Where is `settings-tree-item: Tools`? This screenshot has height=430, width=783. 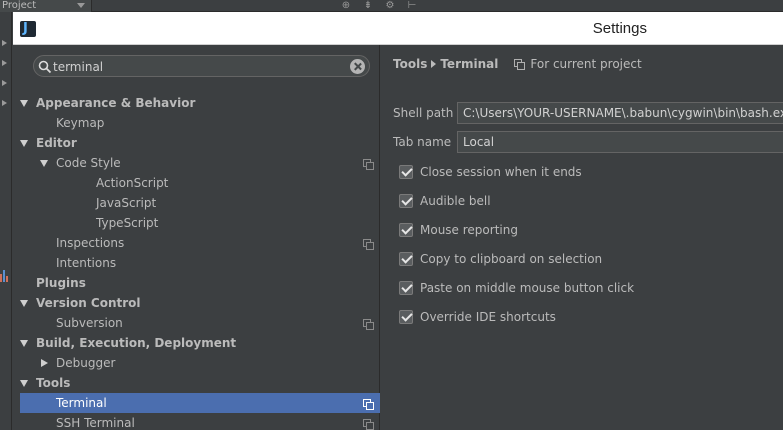
settings-tree-item: Tools is located at coordinates (200, 383).